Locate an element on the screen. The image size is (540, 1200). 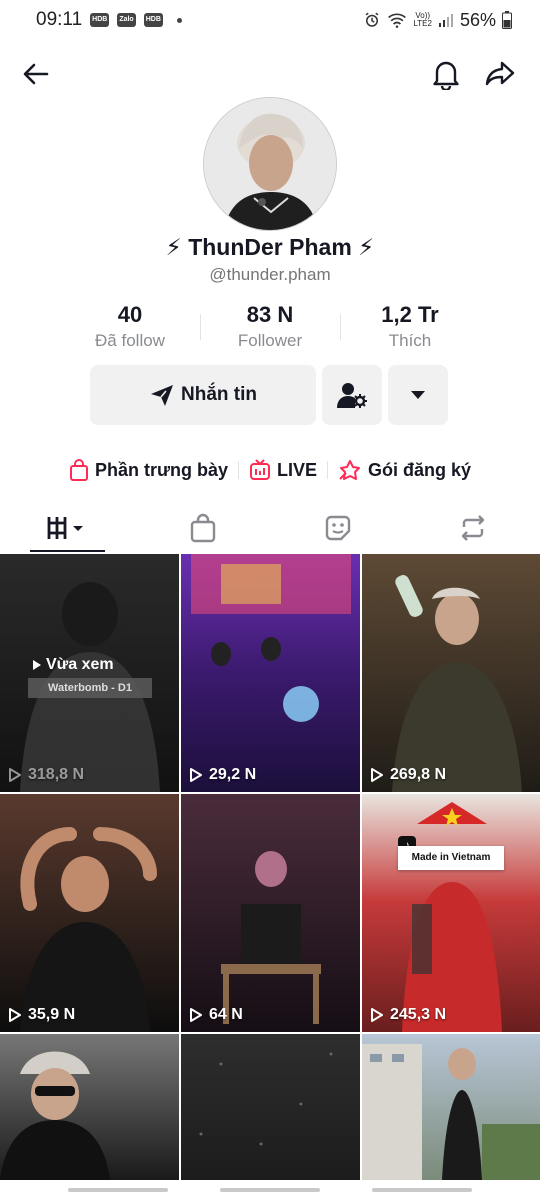
play-icon is located at coordinates (37, 665).